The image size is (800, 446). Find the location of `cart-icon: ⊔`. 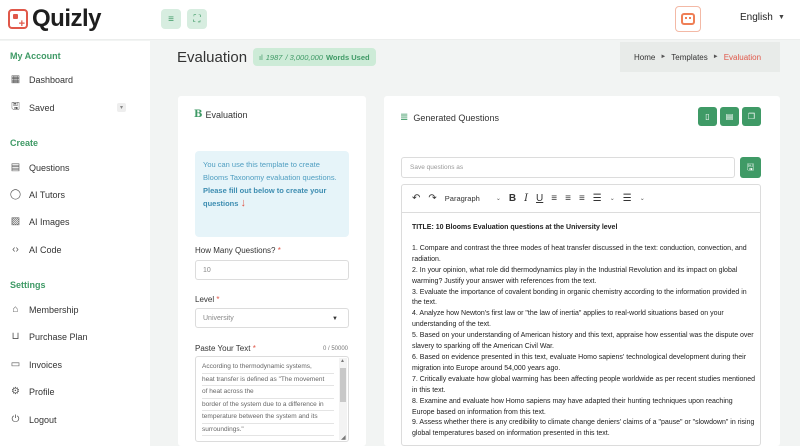

cart-icon: ⊔ is located at coordinates (15, 336).